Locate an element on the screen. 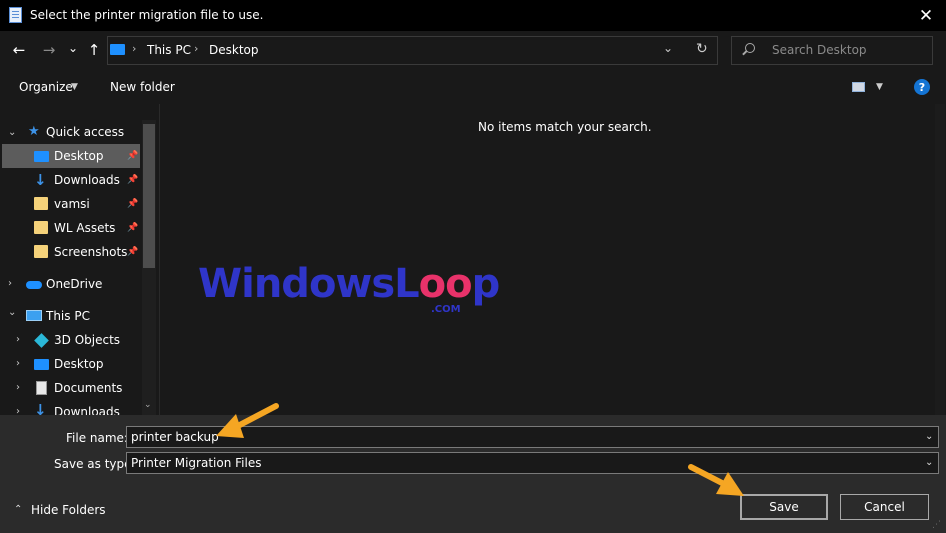 Image resolution: width=946 pixels, height=533 pixels. sidebar-item-3d-objects: 3D Objects is located at coordinates (87, 340).